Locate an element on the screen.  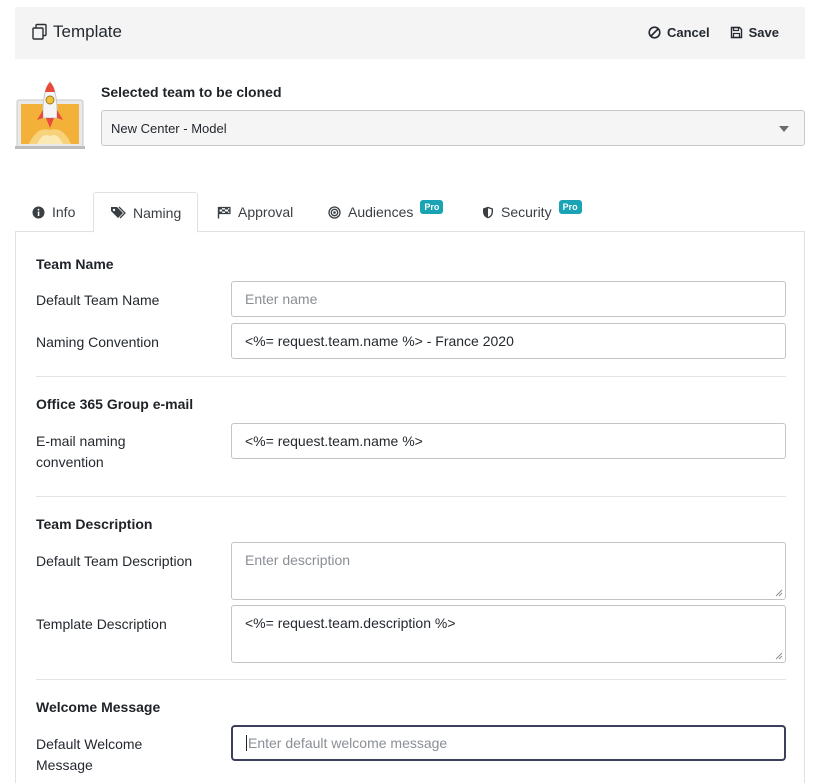
default-description-label: Default Team Description is located at coordinates (114, 561).